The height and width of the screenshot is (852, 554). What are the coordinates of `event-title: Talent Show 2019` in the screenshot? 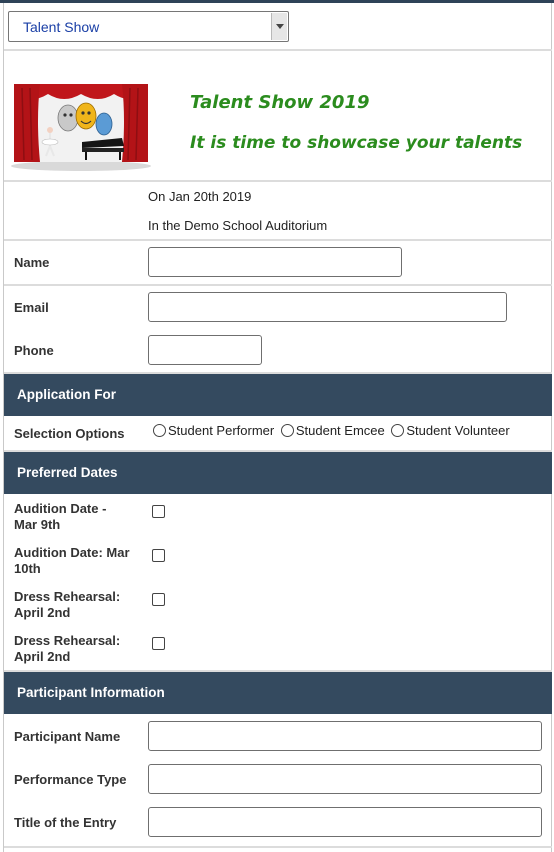 It's located at (280, 102).